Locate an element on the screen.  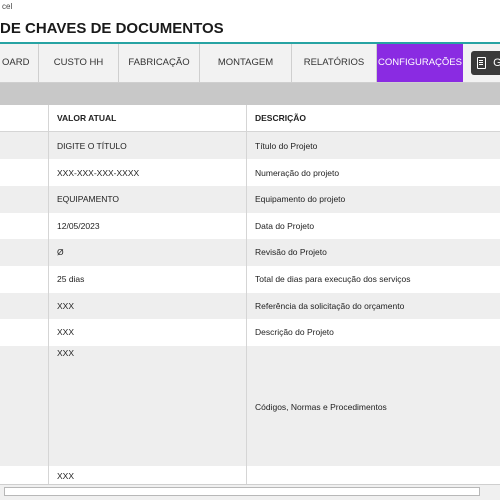
page-title: DE CHAVES DE DOCUMENTOS is located at coordinates (112, 28).